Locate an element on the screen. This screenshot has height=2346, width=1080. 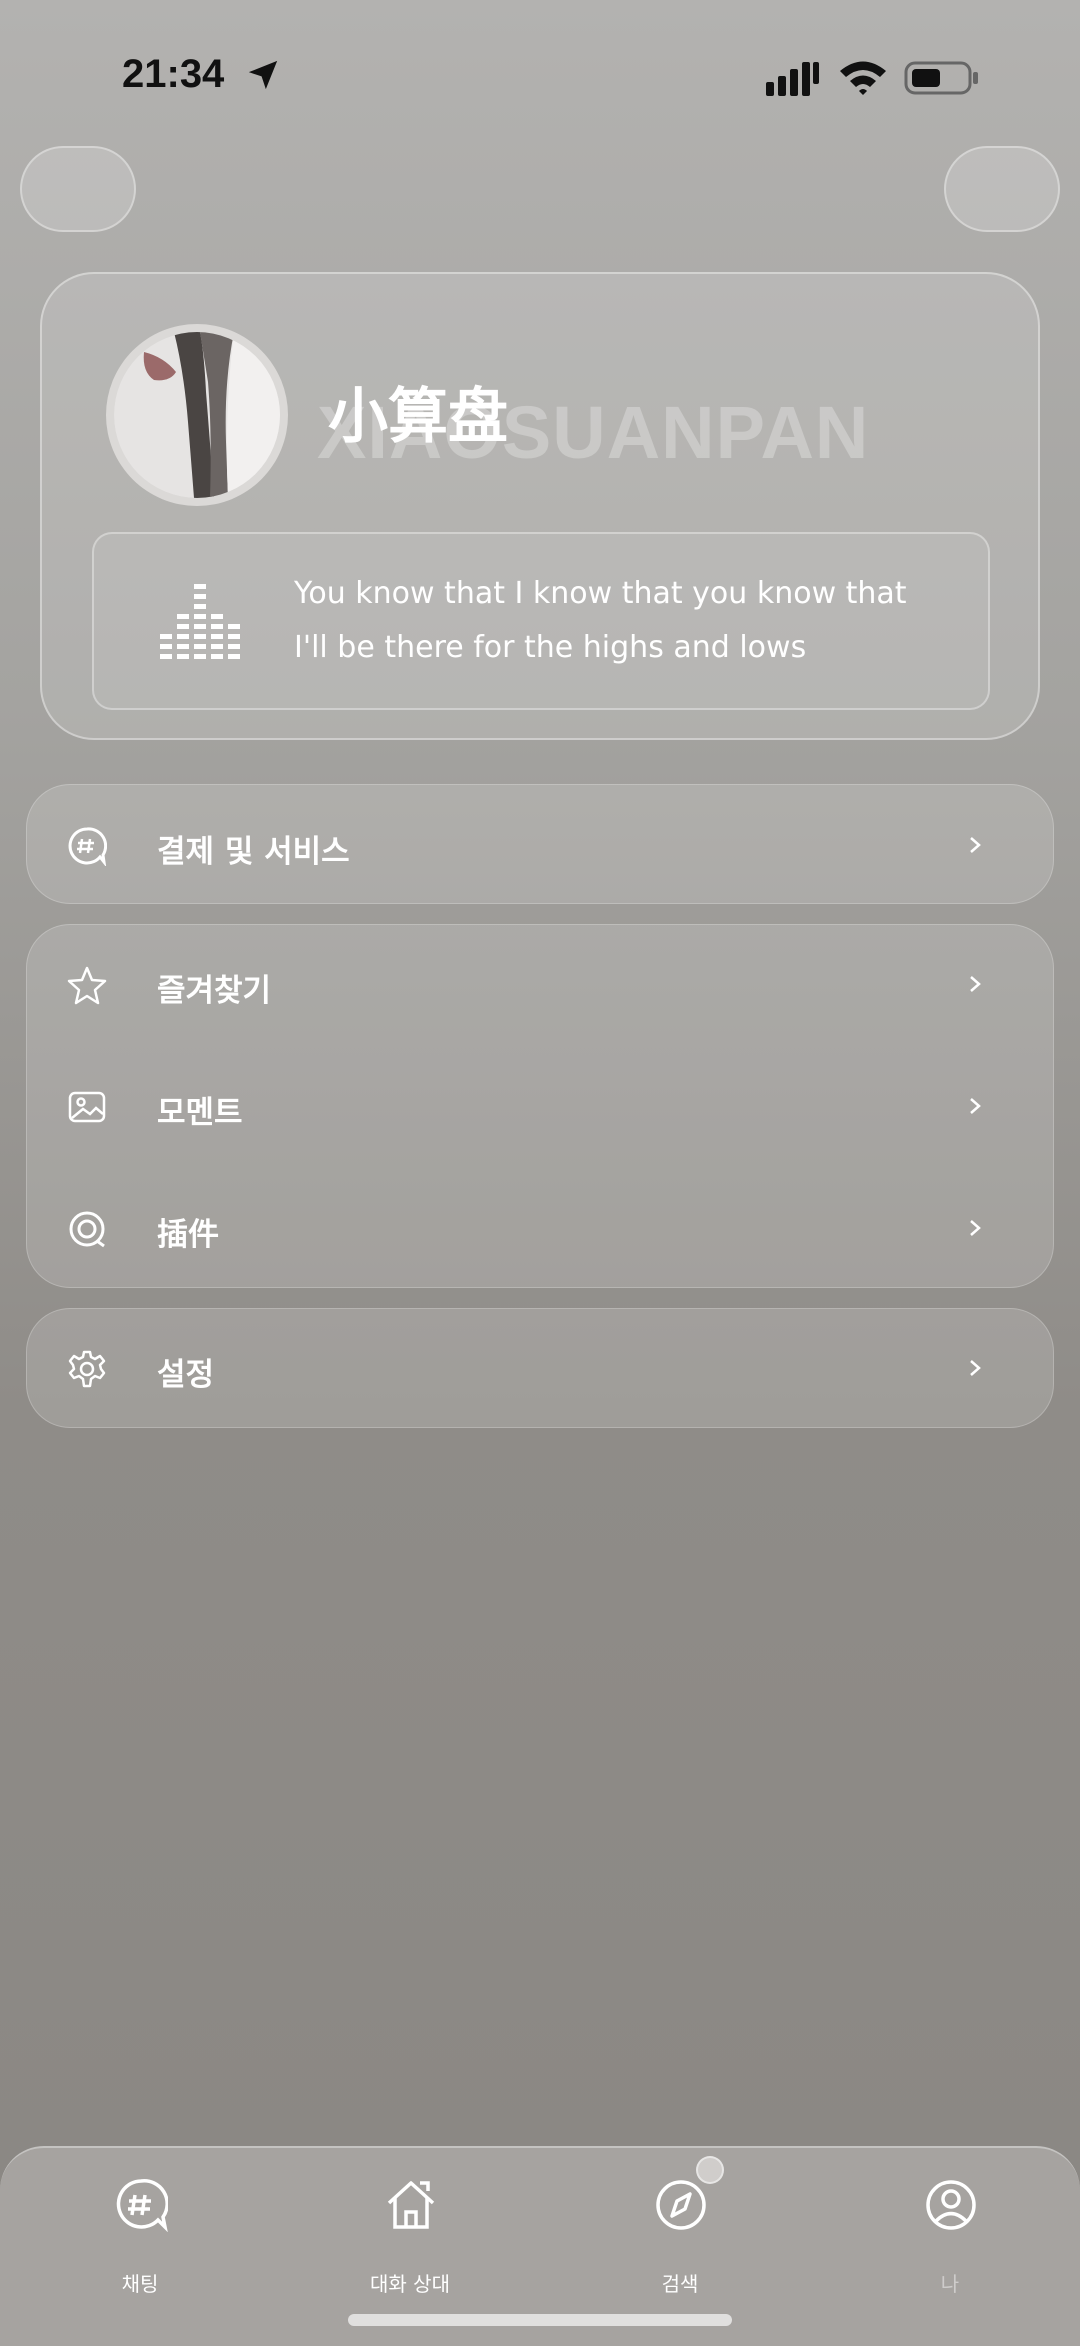
user-icon is located at coordinates (951, 2205).